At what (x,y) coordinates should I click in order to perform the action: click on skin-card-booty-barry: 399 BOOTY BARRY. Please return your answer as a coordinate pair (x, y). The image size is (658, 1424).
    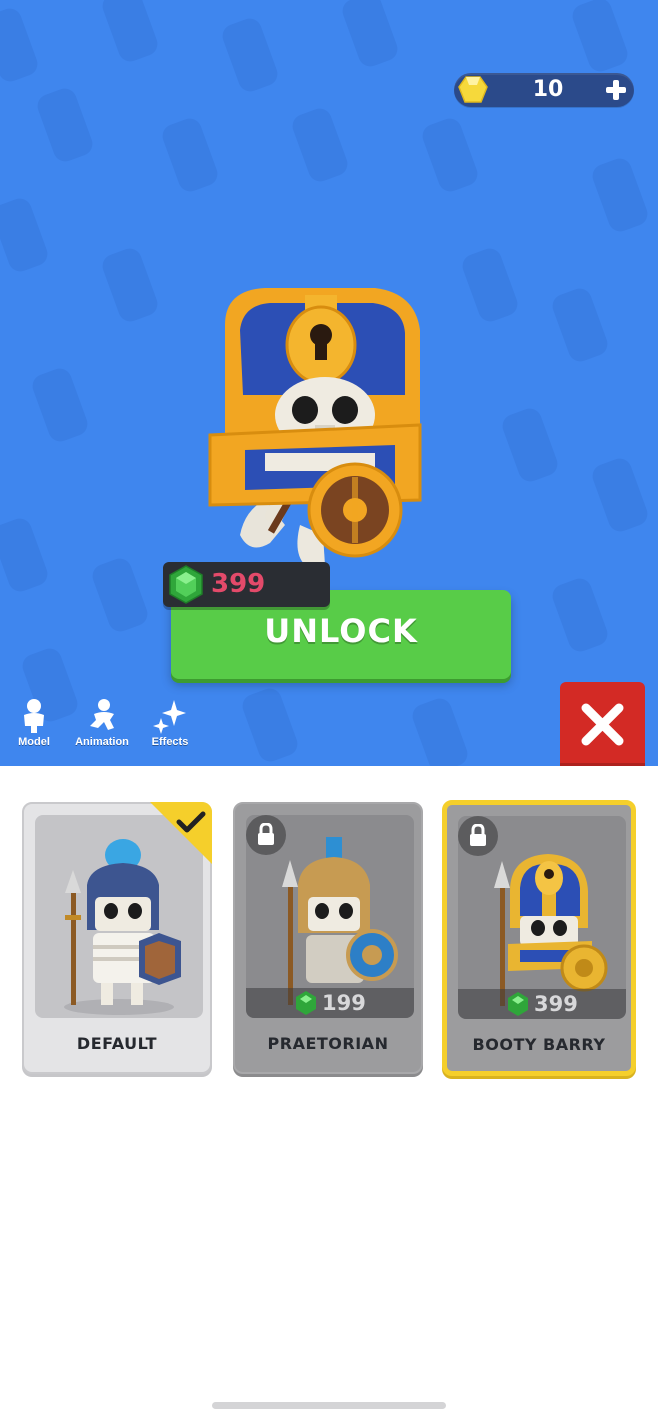
    Looking at the image, I should click on (539, 938).